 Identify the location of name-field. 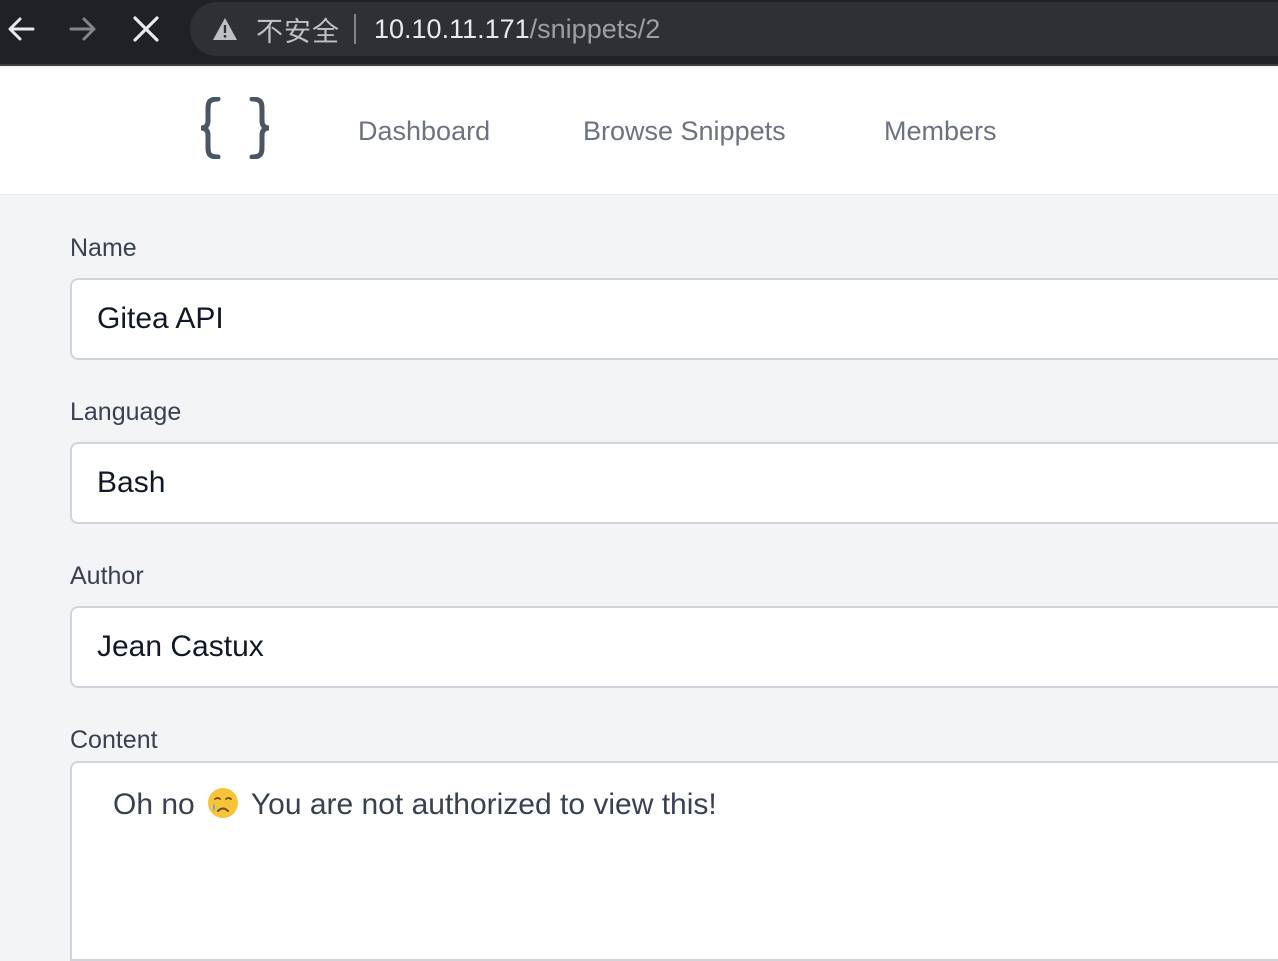
(674, 319).